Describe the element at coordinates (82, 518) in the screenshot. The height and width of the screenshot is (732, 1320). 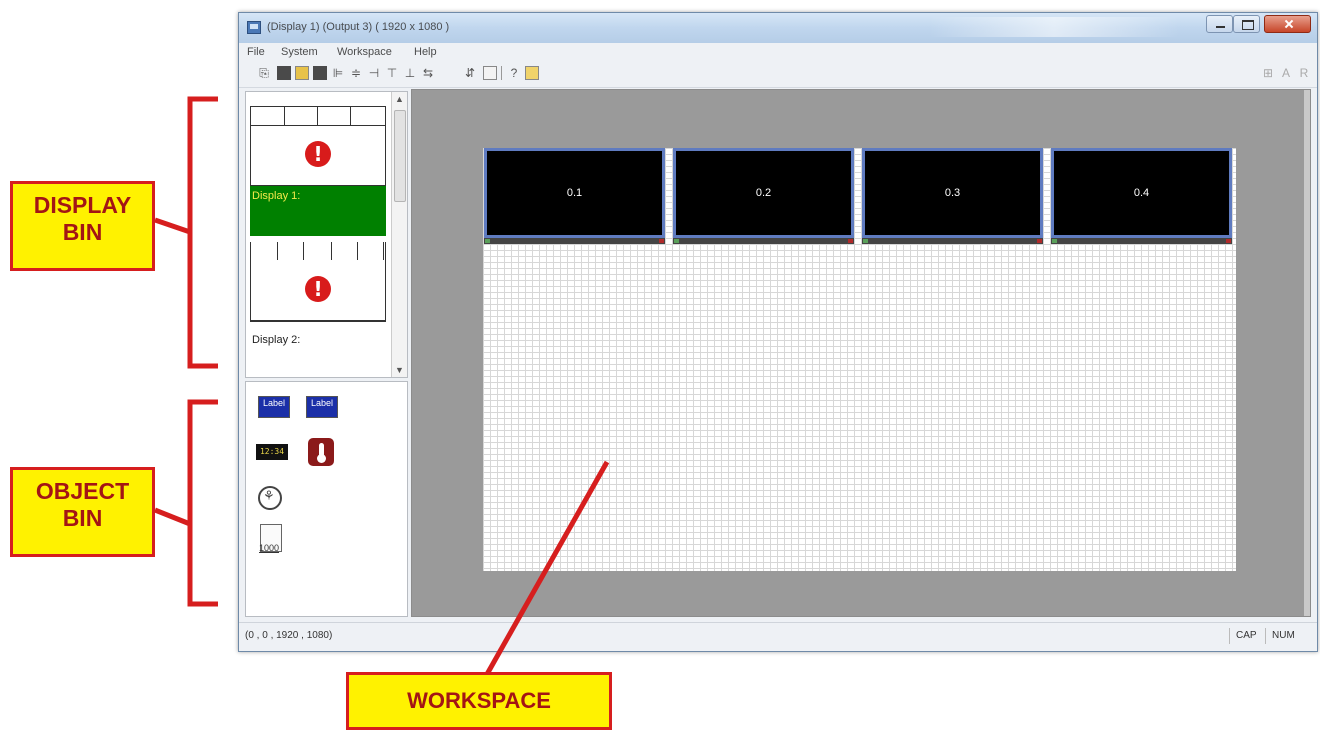
I see `object-bin-callout-line2: BIN` at that location.